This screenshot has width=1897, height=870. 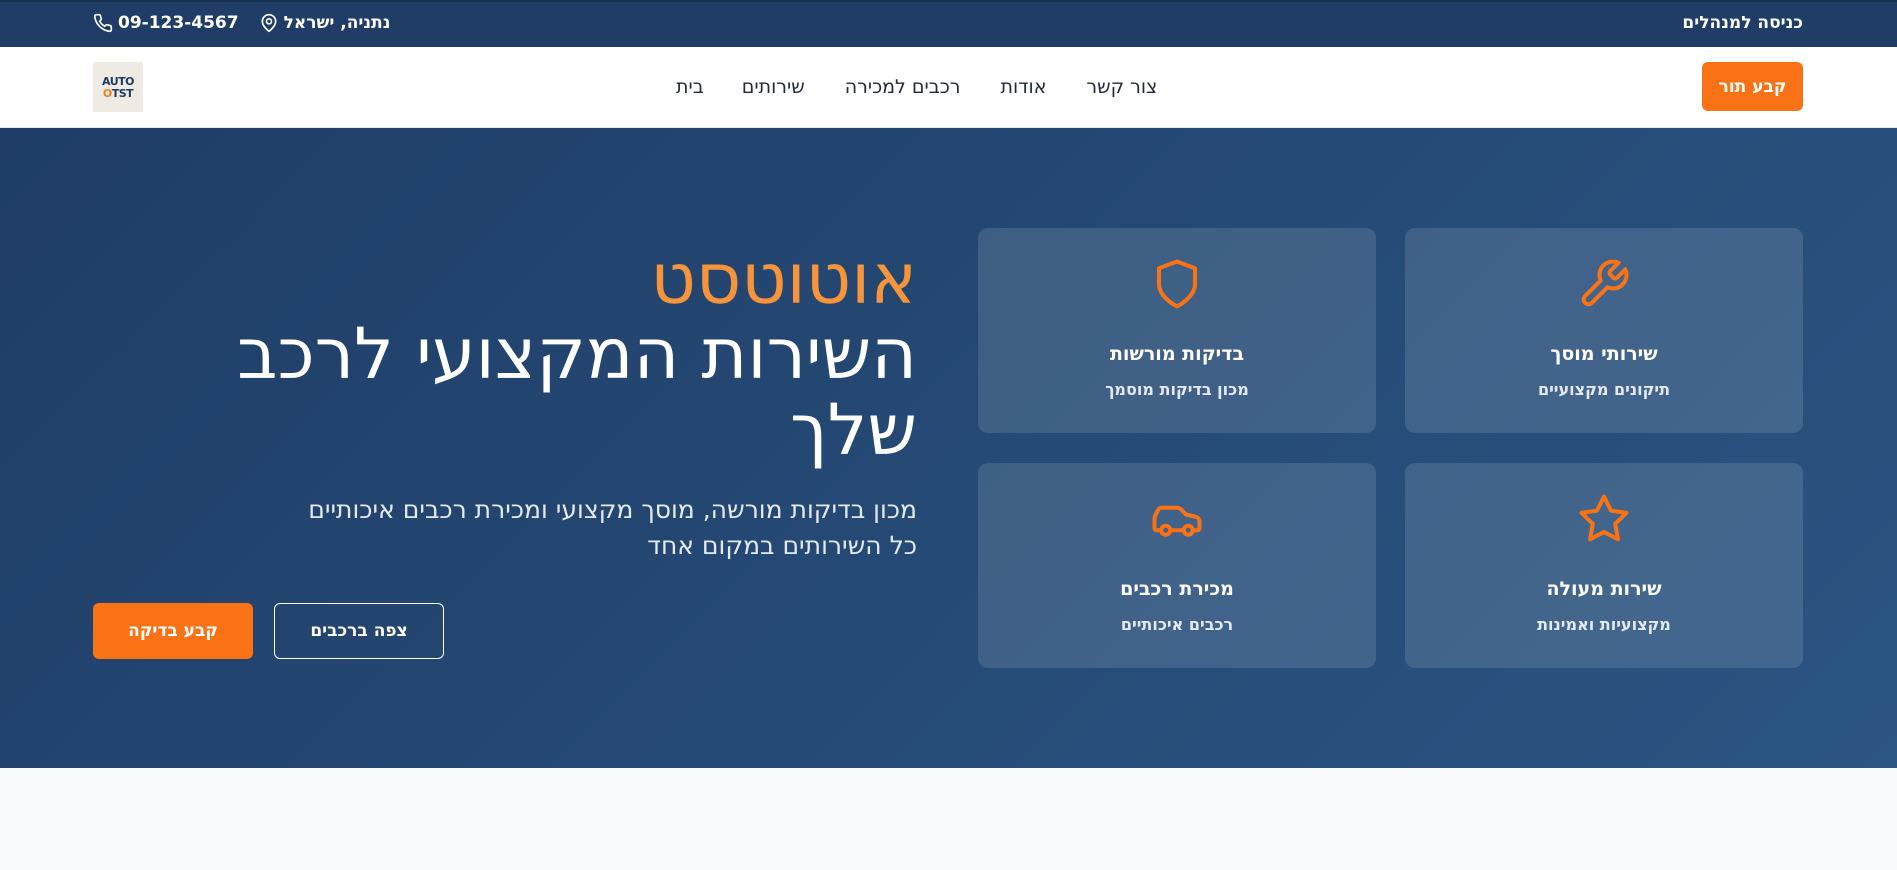 What do you see at coordinates (241, 23) in the screenshot?
I see `contact-info: 09-123-4567 נתניה, ישראל` at bounding box center [241, 23].